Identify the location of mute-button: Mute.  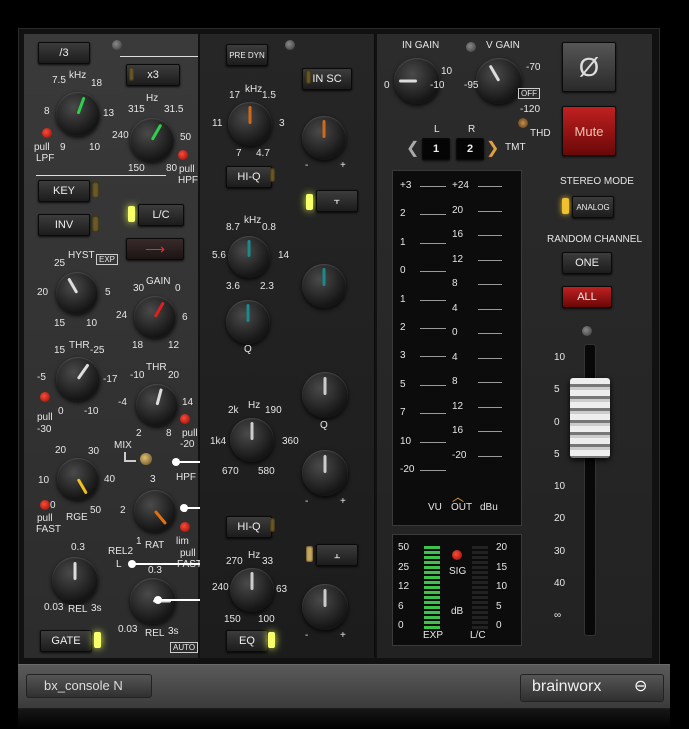
(589, 131).